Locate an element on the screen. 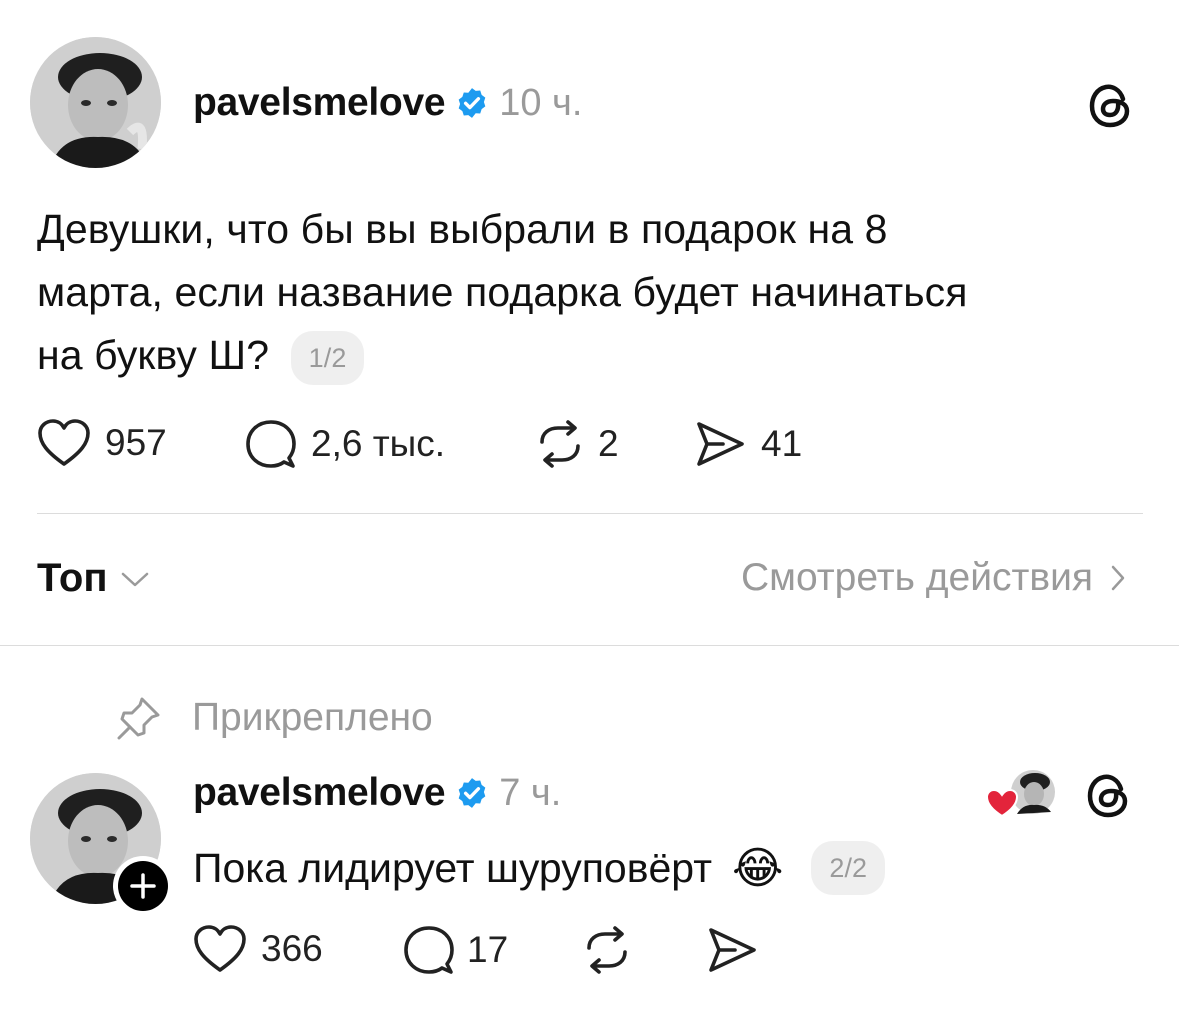 The height and width of the screenshot is (1014, 1179). pinned-label: Прикреплено is located at coordinates (312, 717).